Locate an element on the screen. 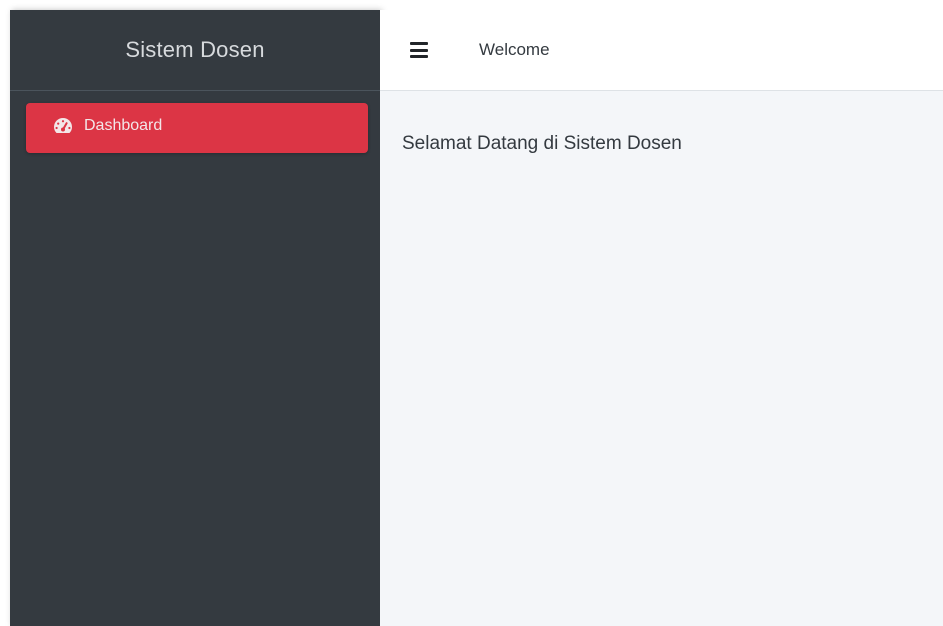  content-area: Selamat Datang di Sistem Dosen is located at coordinates (661, 123).